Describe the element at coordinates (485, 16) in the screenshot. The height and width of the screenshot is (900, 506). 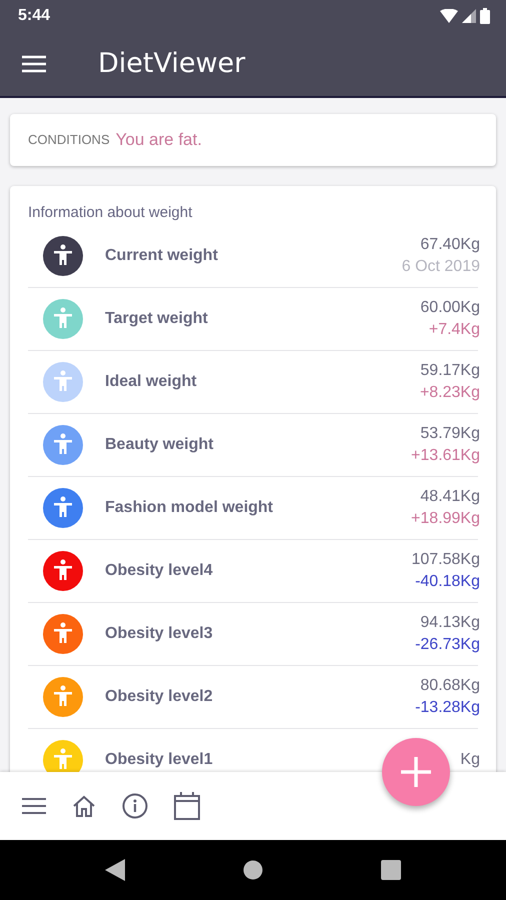
I see `battery-icon` at that location.